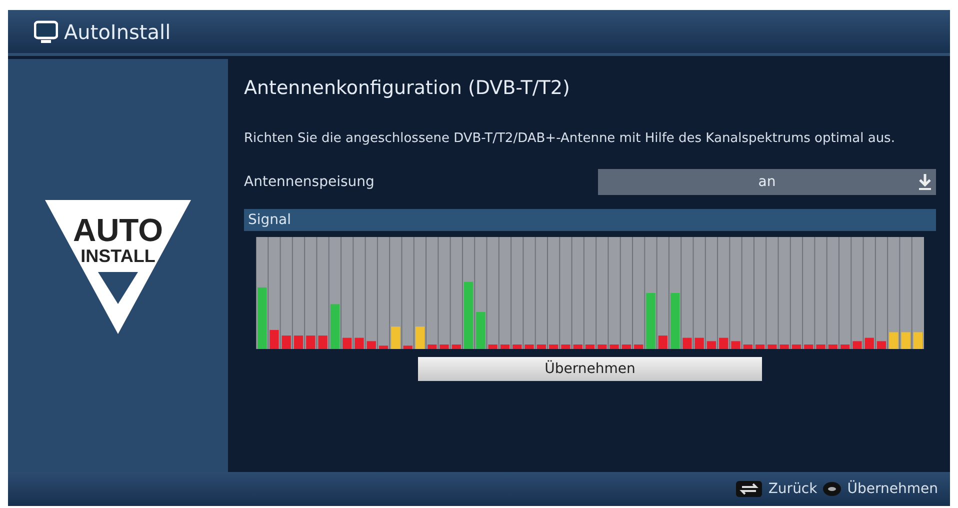 The height and width of the screenshot is (508, 958). What do you see at coordinates (46, 32) in the screenshot?
I see `tv-icon` at bounding box center [46, 32].